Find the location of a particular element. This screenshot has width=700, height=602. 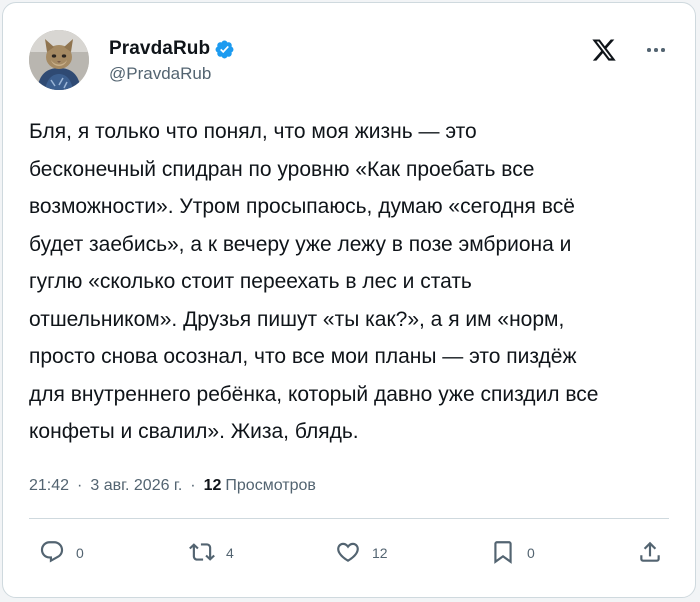

more-icon is located at coordinates (656, 50).